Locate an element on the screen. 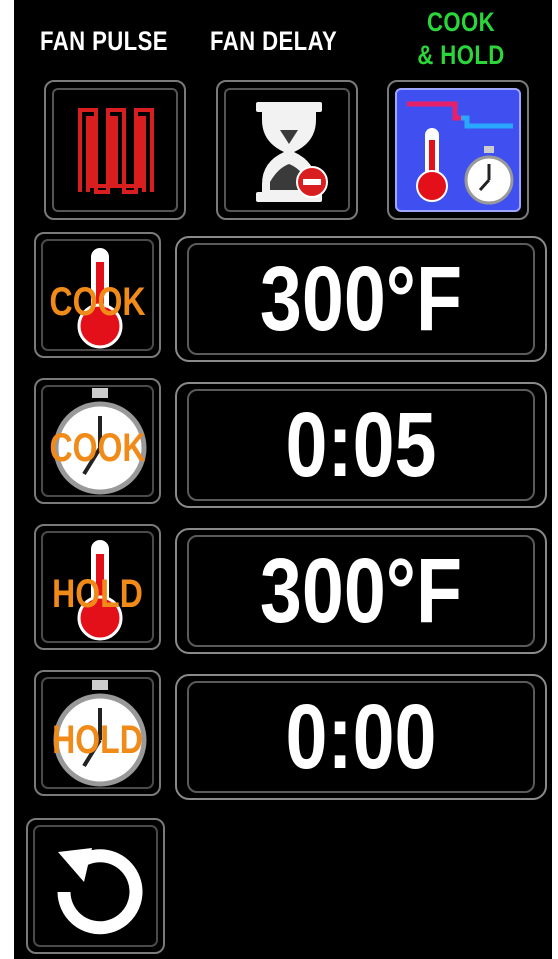 This screenshot has height=959, width=558. cook-temp-value-box: 300°F is located at coordinates (361, 299).